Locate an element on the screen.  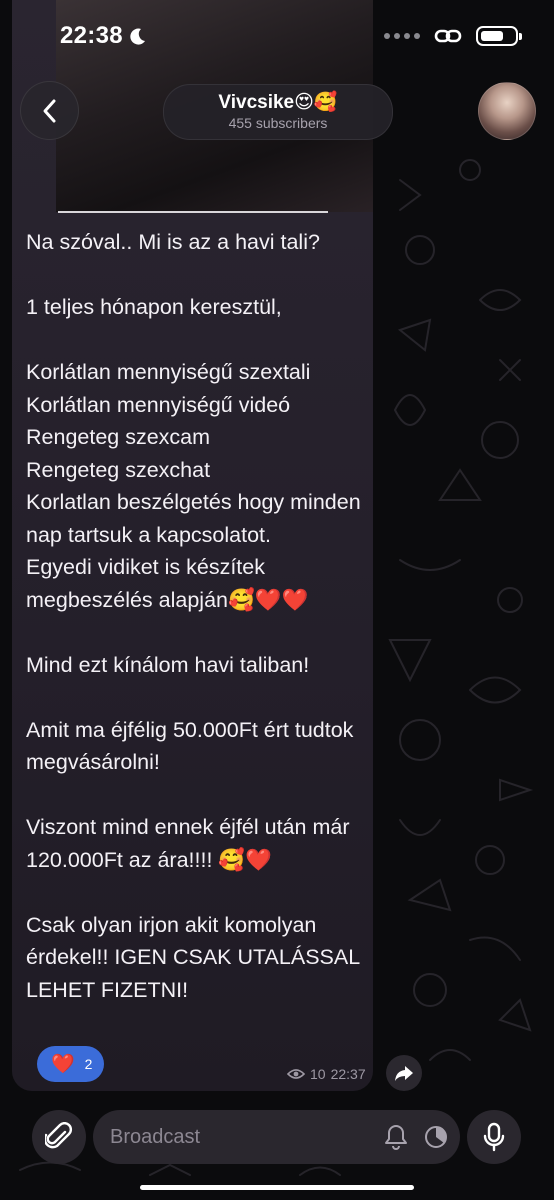
microphone-button is located at coordinates (494, 1137).